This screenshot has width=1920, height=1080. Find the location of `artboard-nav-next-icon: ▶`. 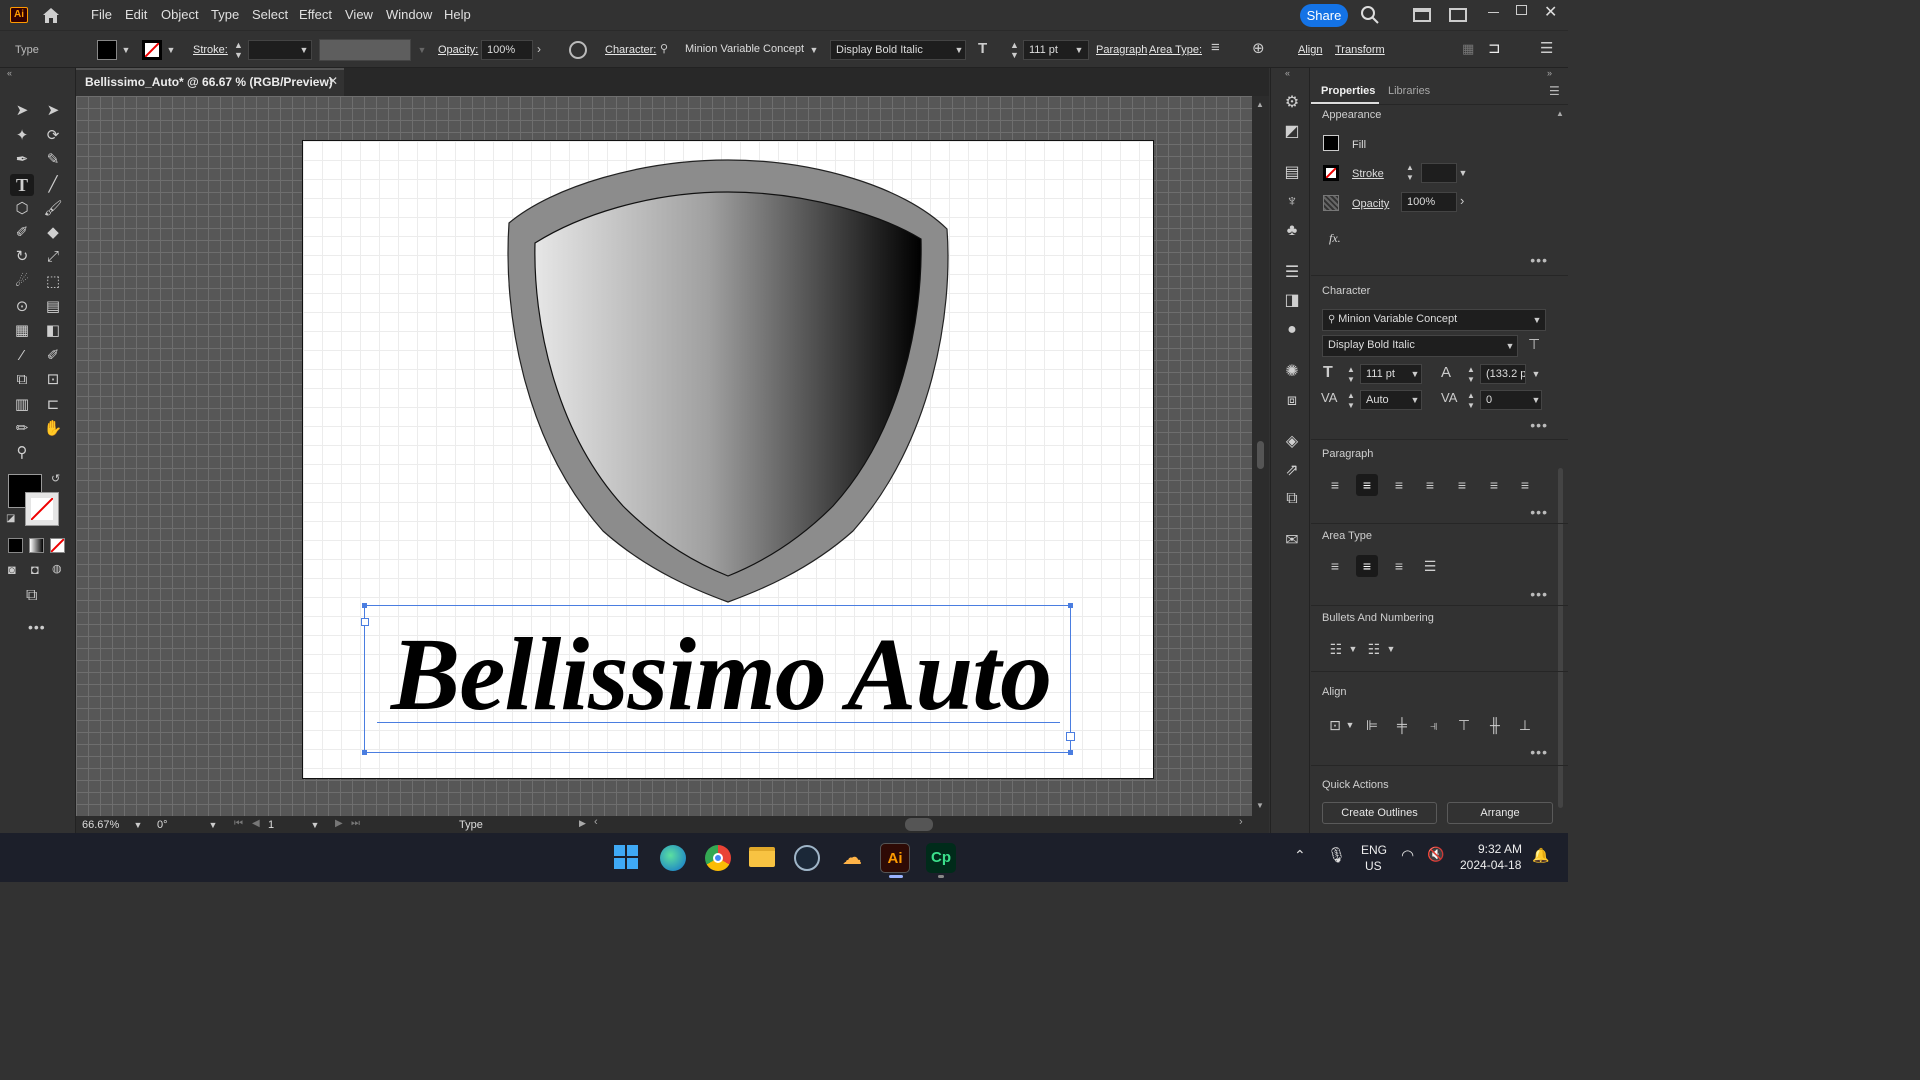

artboard-nav-next-icon: ▶ is located at coordinates (339, 823).